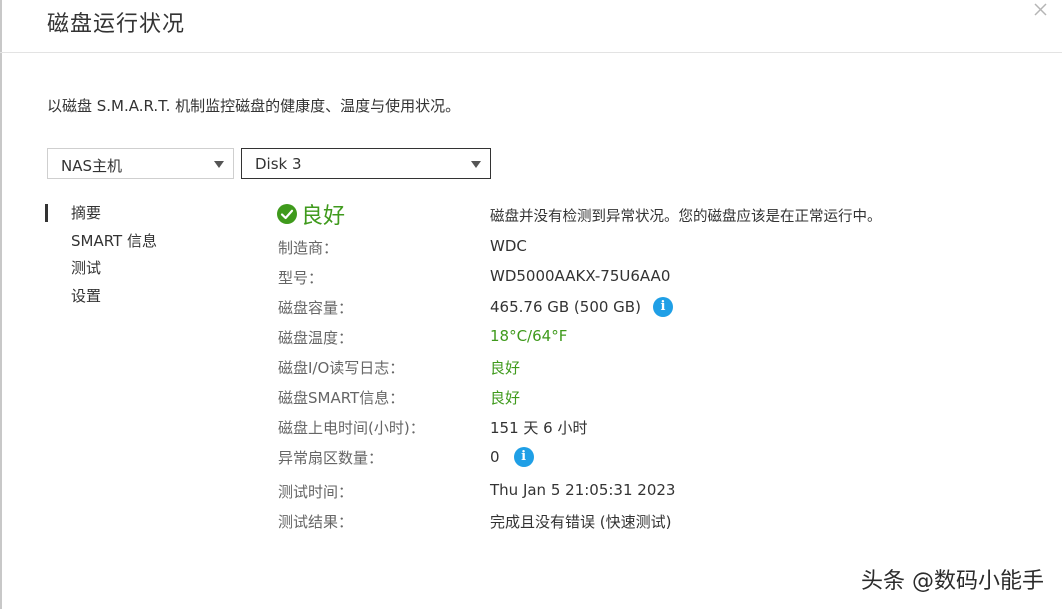 Image resolution: width=1062 pixels, height=609 pixels. What do you see at coordinates (583, 490) in the screenshot?
I see `detail-value: Thu Jan 5 21:05:31 2023` at bounding box center [583, 490].